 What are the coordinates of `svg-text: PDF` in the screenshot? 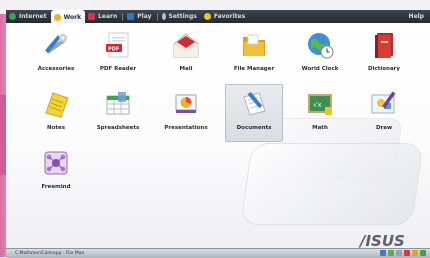 It's located at (113, 50).